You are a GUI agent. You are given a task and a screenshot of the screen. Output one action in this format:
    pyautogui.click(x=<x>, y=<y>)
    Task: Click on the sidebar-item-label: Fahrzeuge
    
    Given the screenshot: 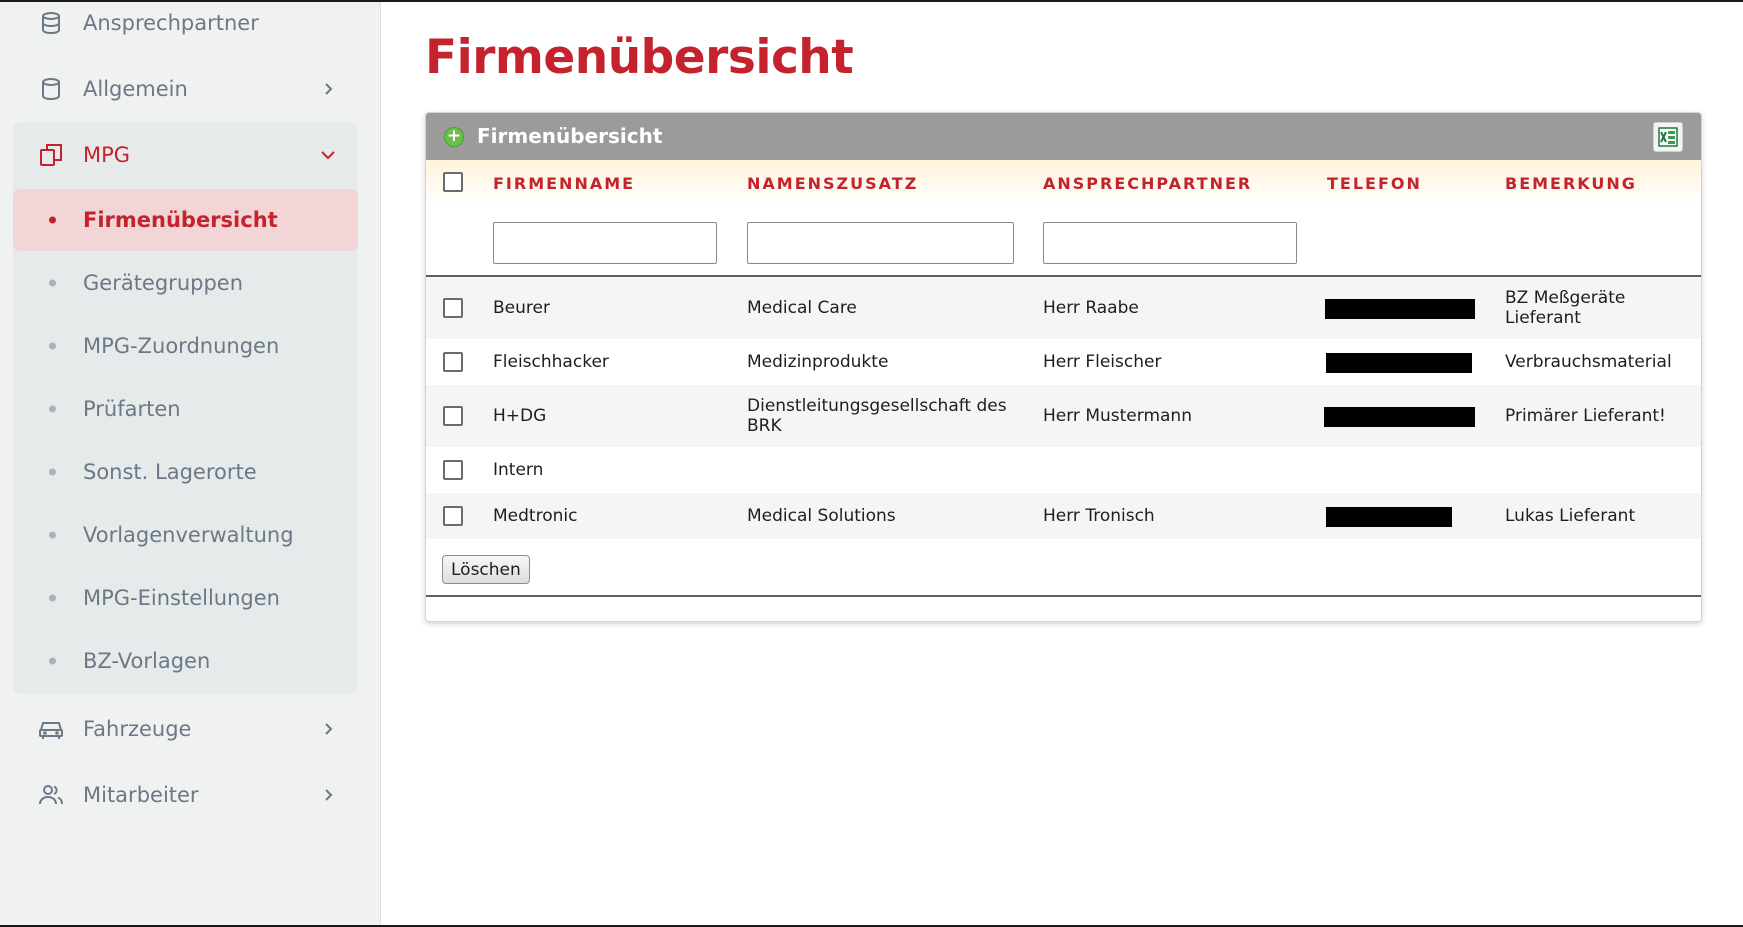 What is the action you would take?
    pyautogui.click(x=137, y=729)
    